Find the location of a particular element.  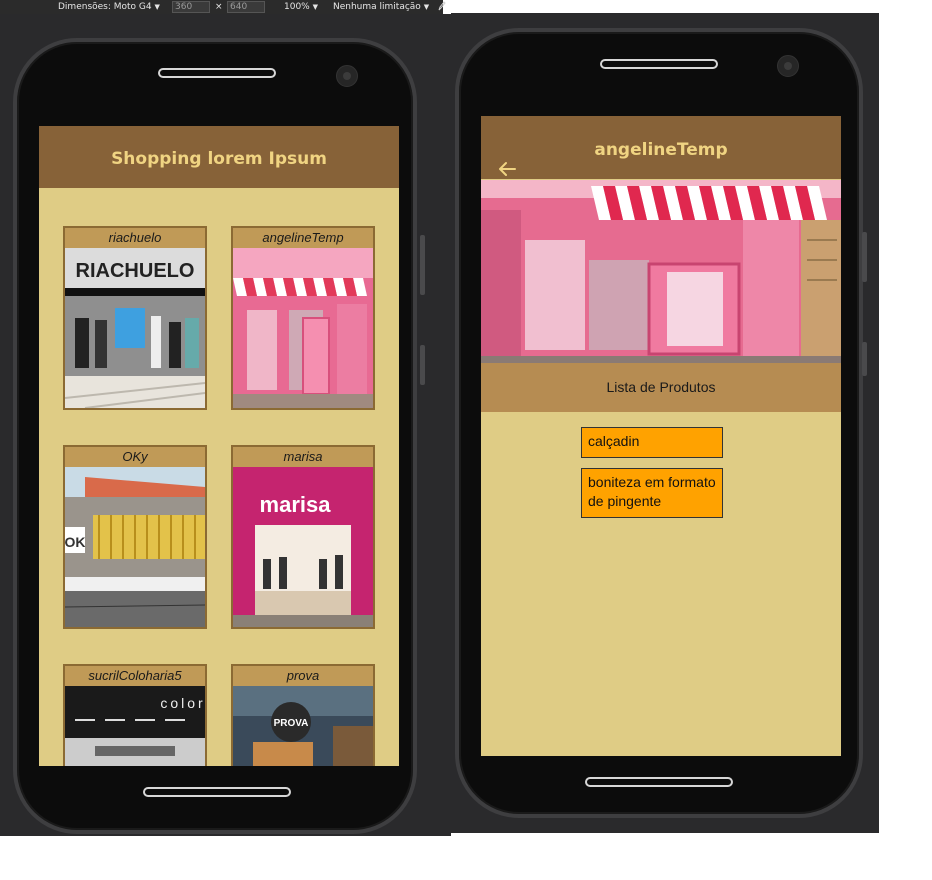

store-image: color is located at coordinates (135, 726).